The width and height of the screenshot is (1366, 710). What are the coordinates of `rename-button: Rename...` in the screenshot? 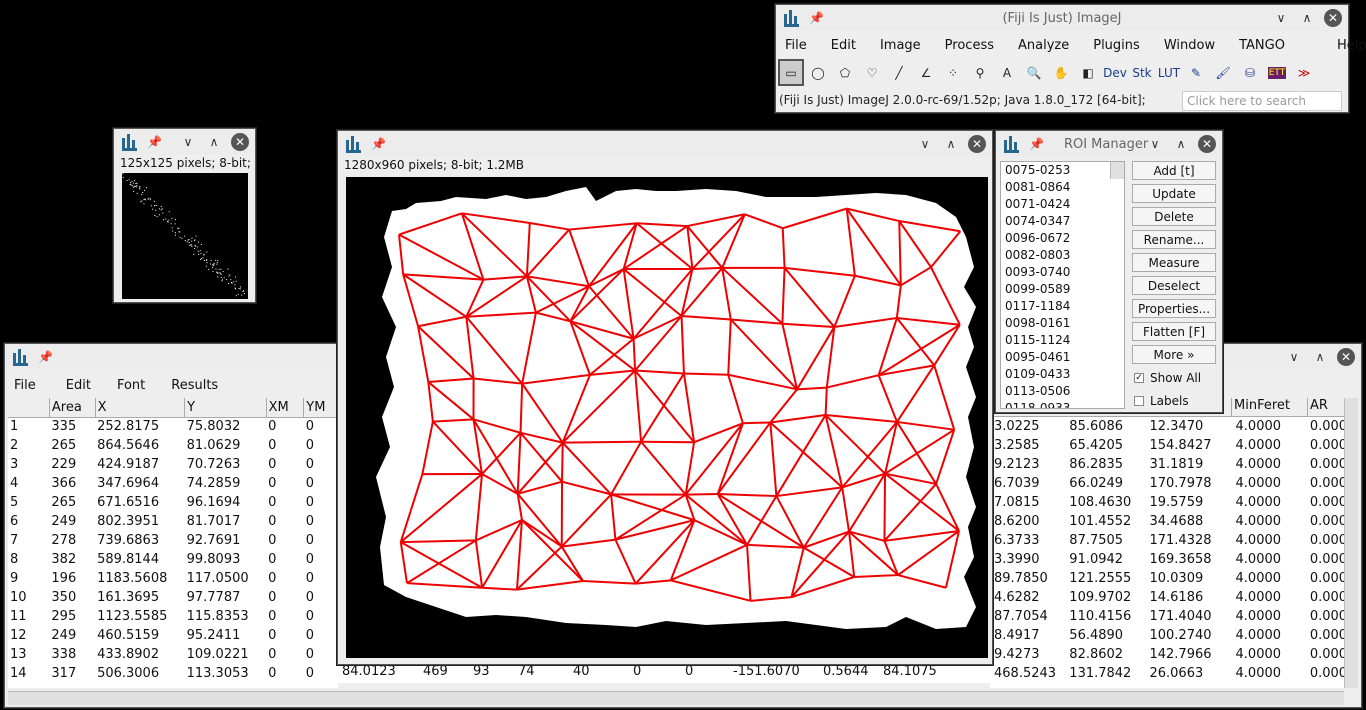 It's located at (1174, 239).